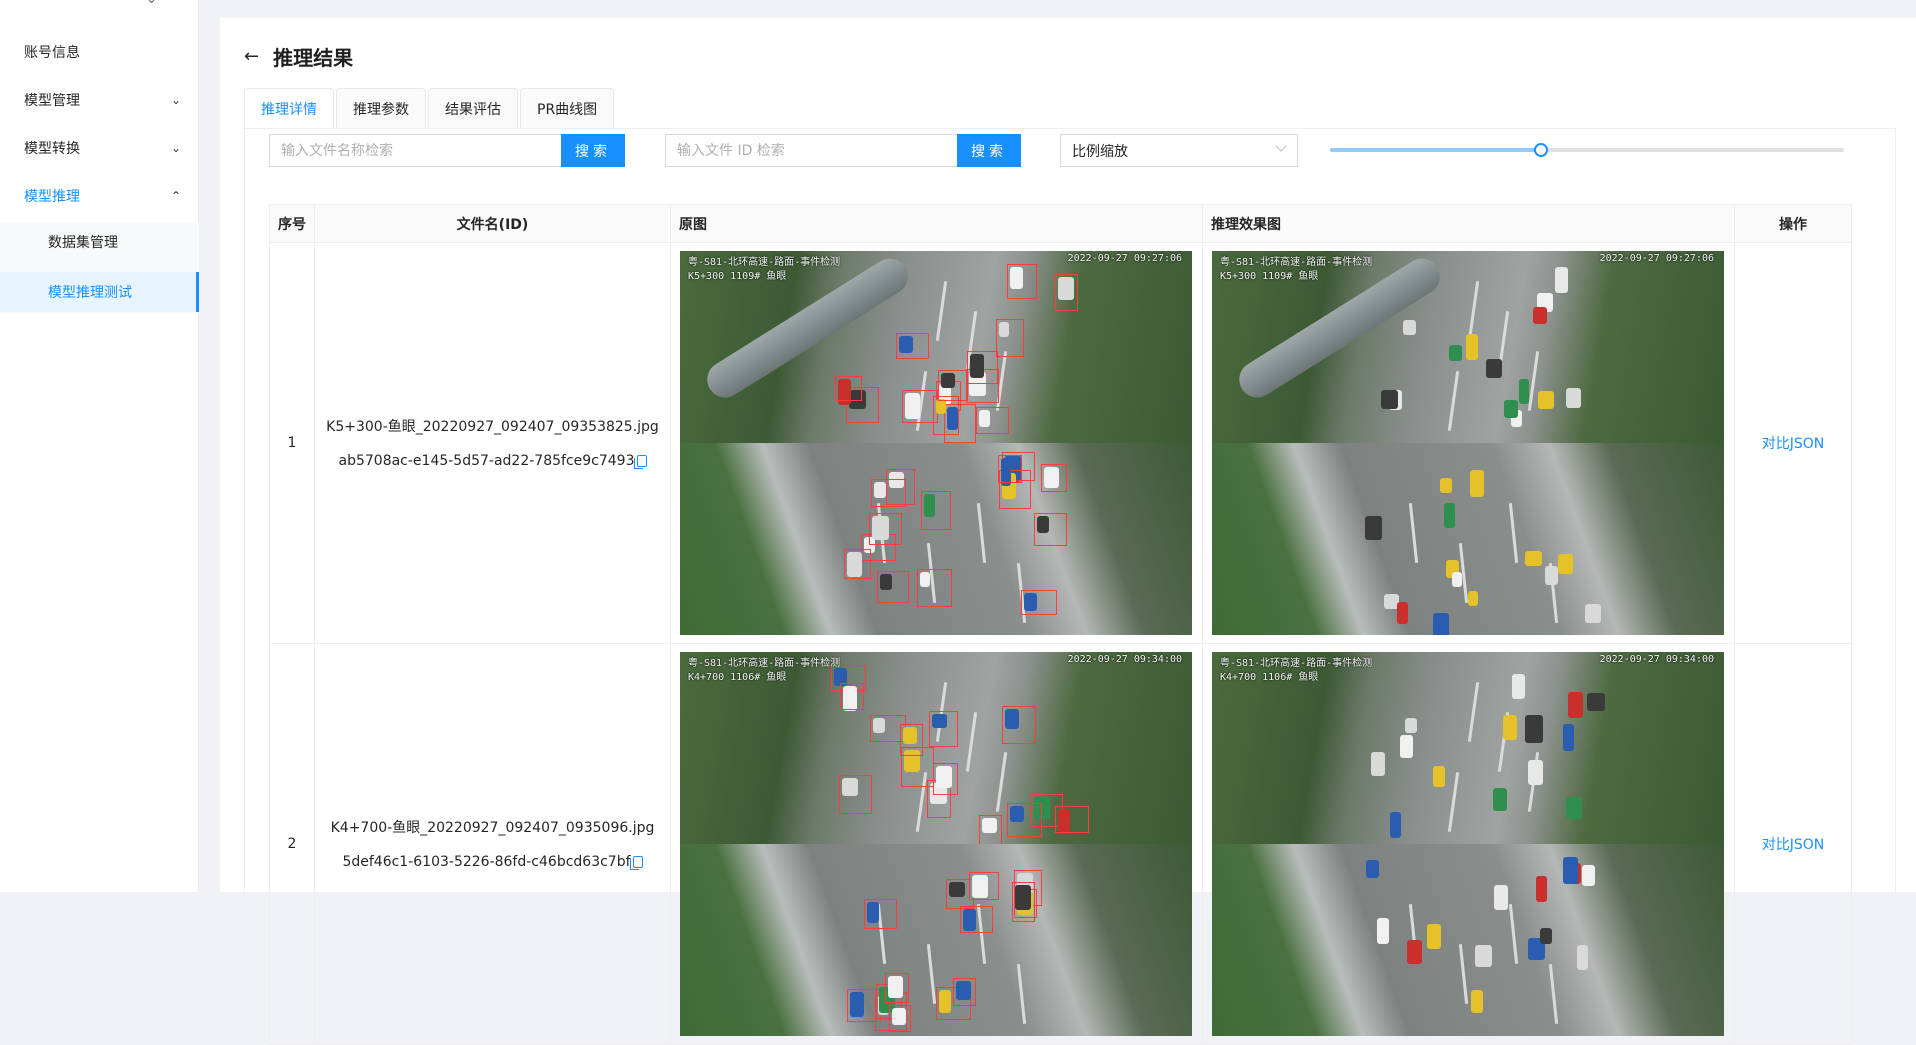 This screenshot has width=1916, height=1045. Describe the element at coordinates (289, 108) in the screenshot. I see `tab-inference-details: 推理详情` at that location.